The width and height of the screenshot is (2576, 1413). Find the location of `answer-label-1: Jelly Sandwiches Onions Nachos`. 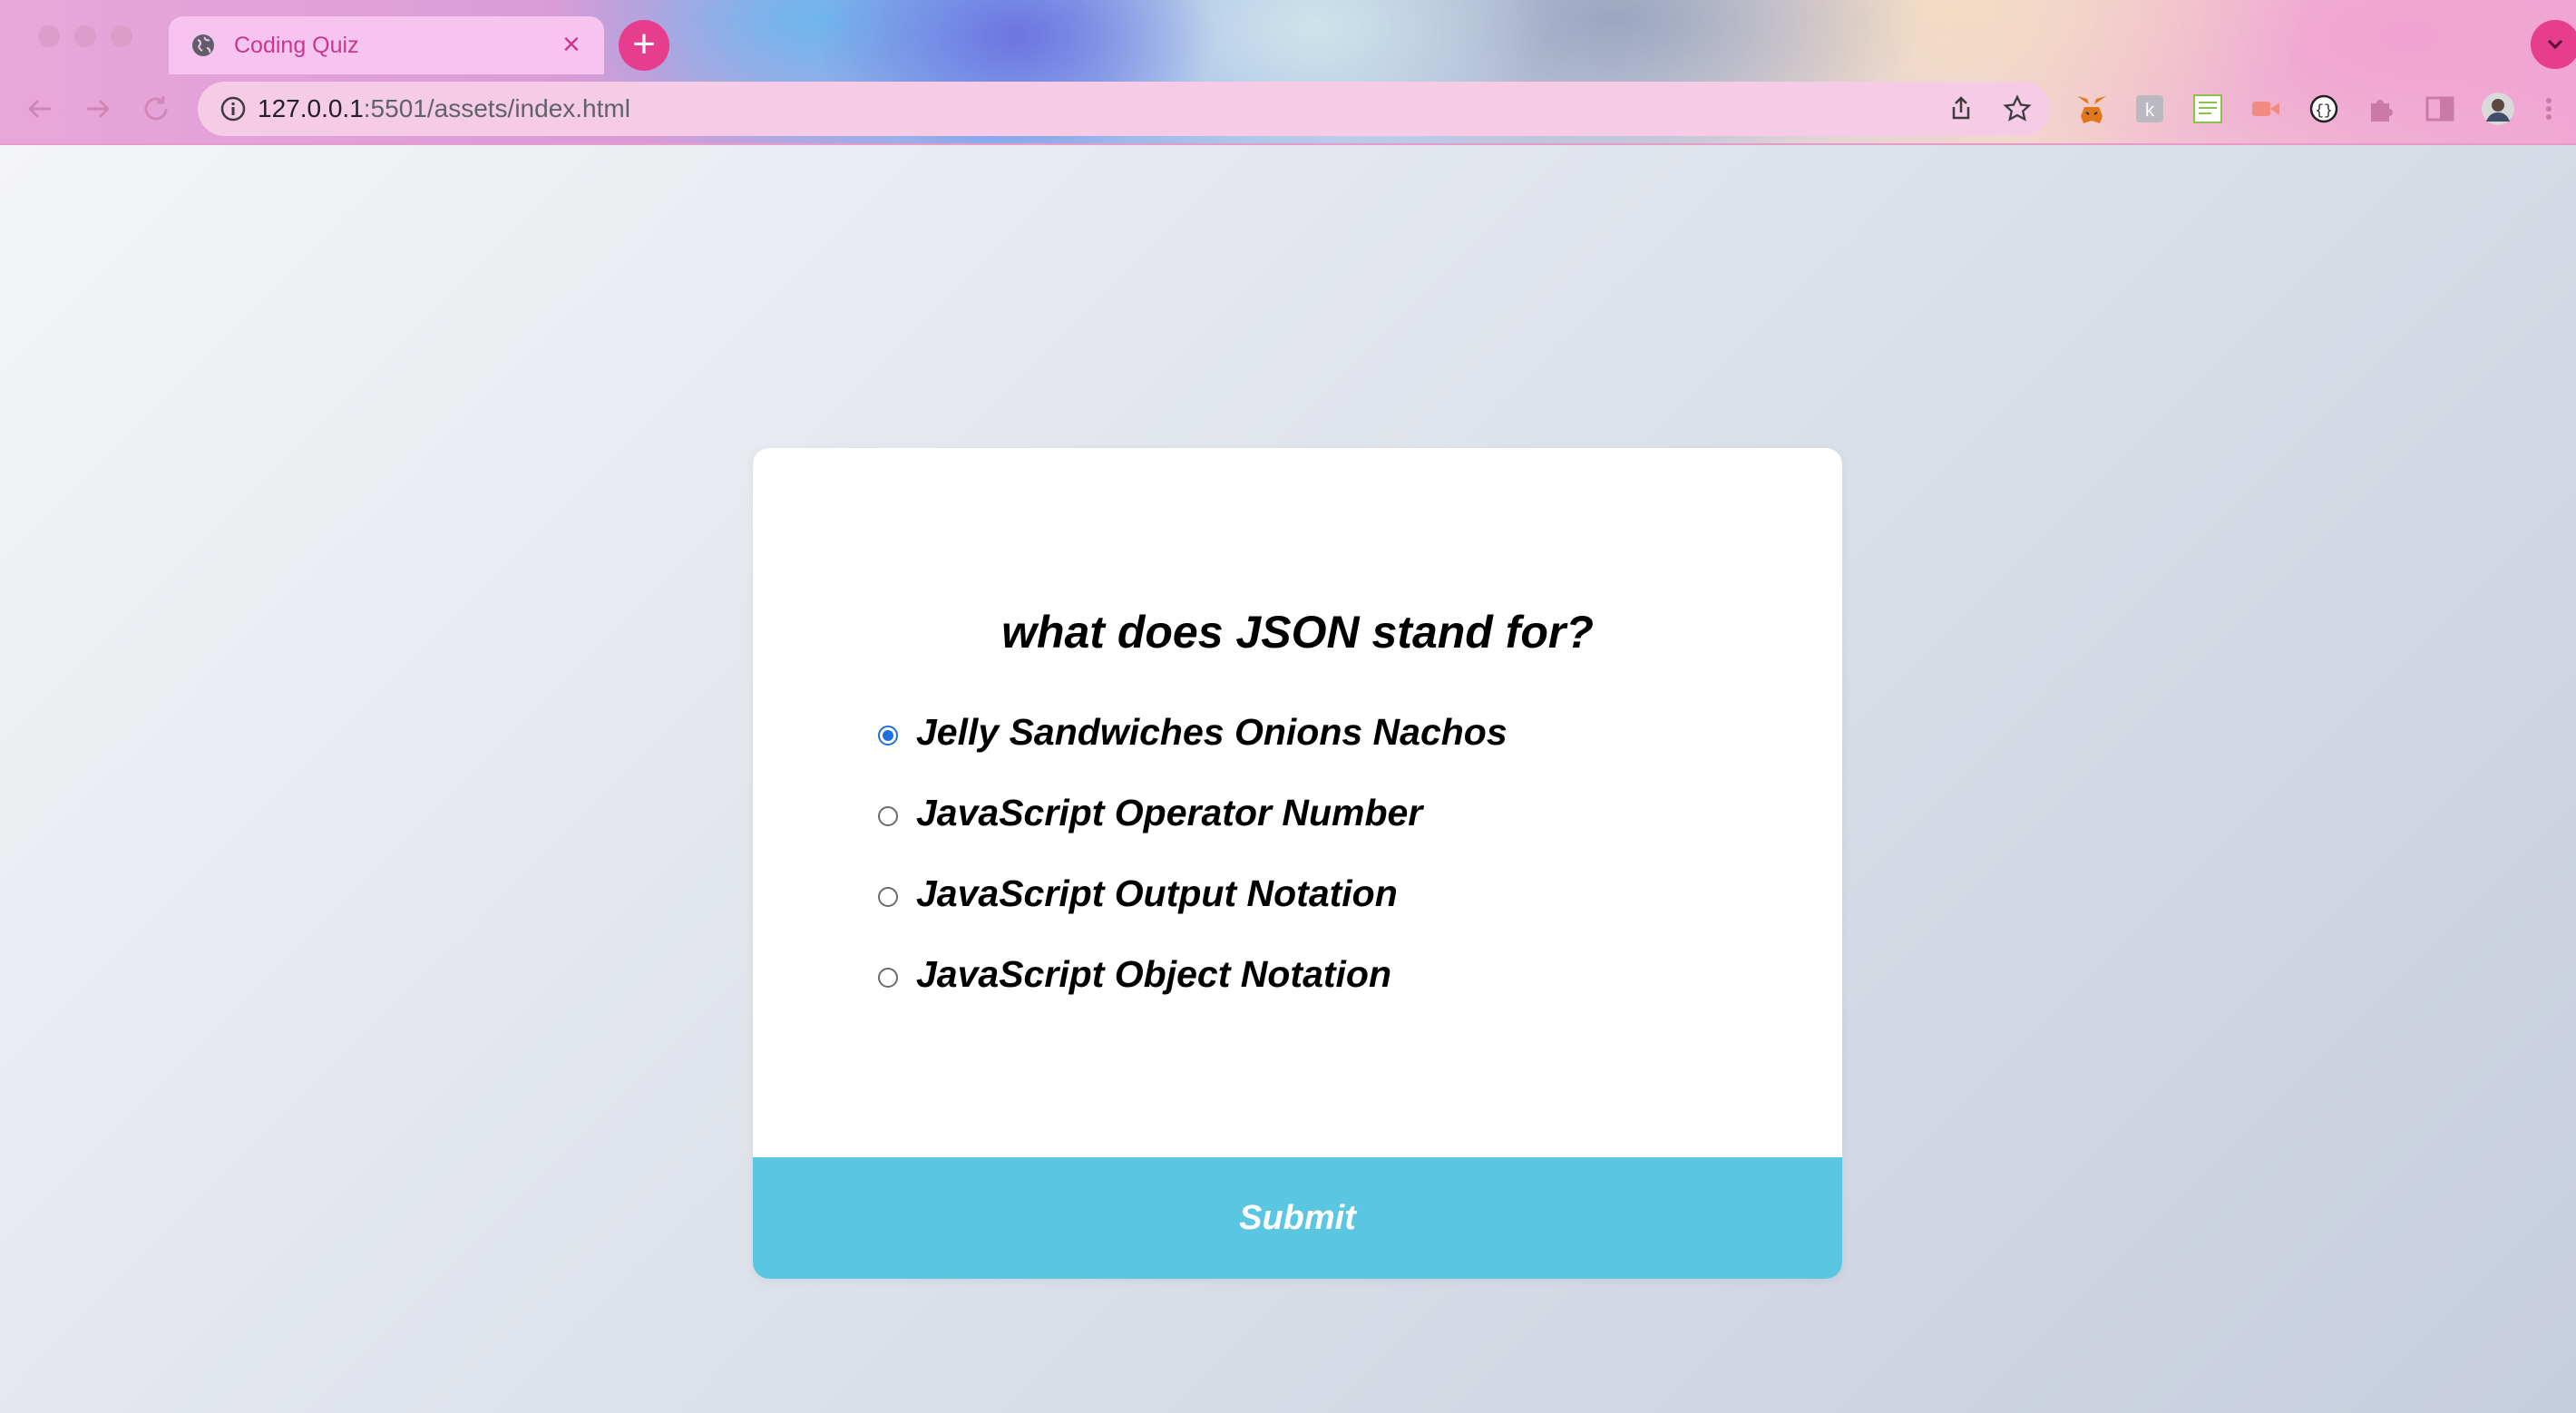

answer-label-1: Jelly Sandwiches Onions Nachos is located at coordinates (1212, 732).